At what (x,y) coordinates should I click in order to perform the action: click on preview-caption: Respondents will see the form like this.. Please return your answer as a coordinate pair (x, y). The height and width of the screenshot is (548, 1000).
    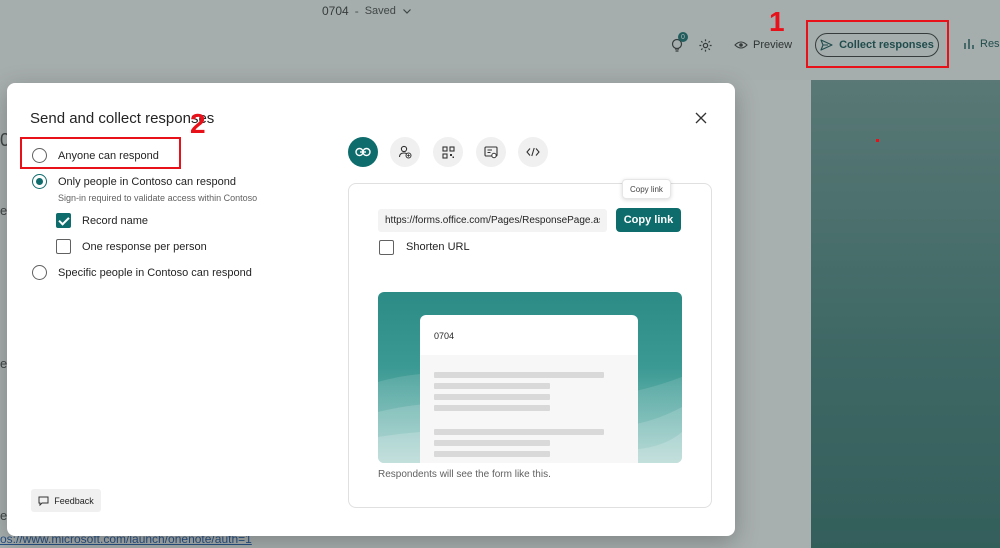
    Looking at the image, I should click on (464, 474).